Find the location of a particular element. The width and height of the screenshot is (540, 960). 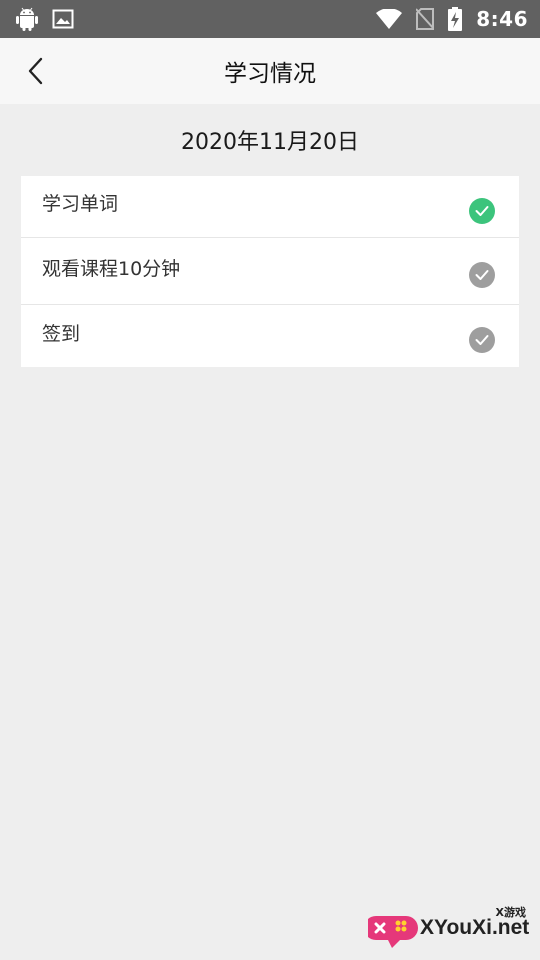

android-icon is located at coordinates (27, 19).